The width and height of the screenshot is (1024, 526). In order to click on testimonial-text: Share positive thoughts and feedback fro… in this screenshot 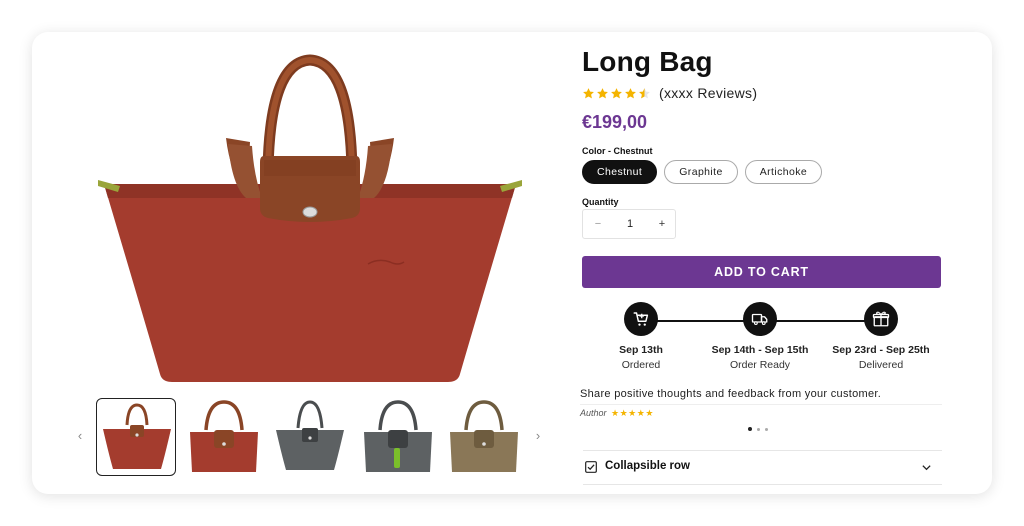, I will do `click(731, 394)`.